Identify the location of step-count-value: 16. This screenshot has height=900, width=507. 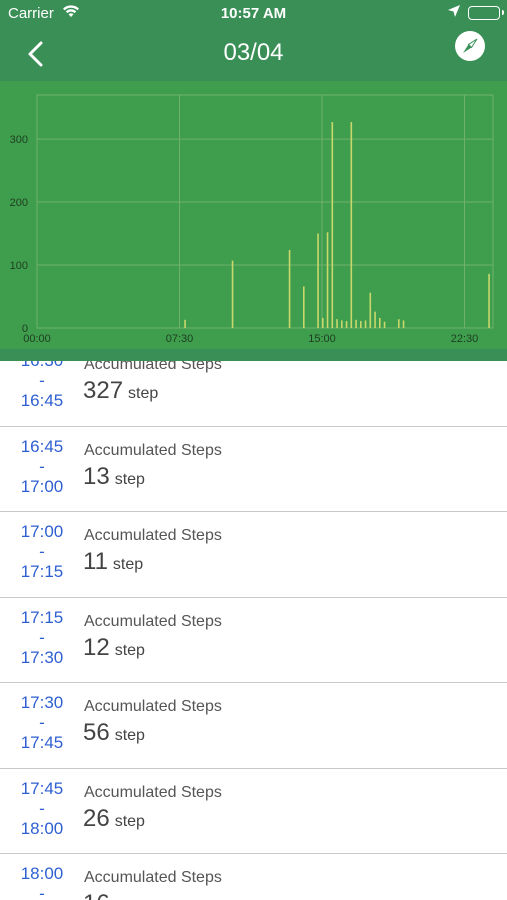
(96, 895).